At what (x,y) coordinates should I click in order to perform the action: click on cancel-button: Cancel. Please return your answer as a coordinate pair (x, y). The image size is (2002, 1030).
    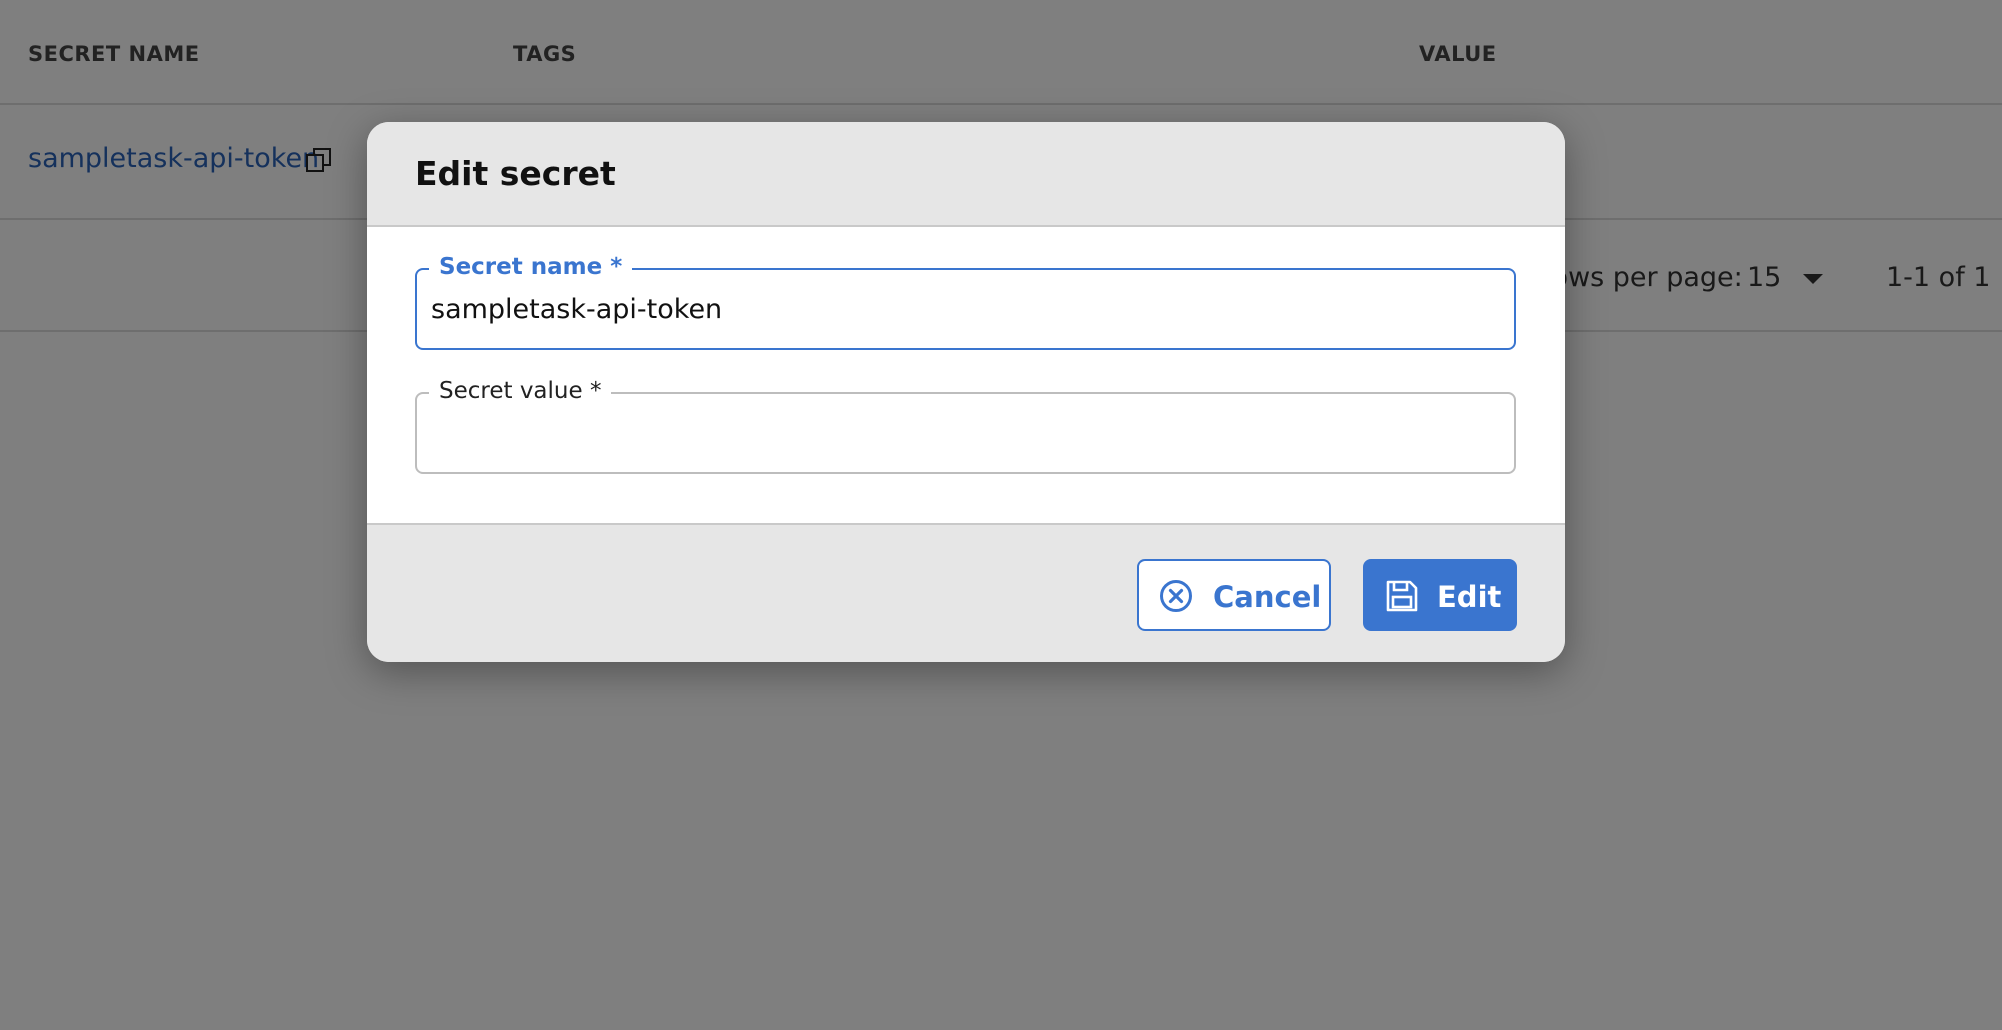
    Looking at the image, I should click on (1234, 595).